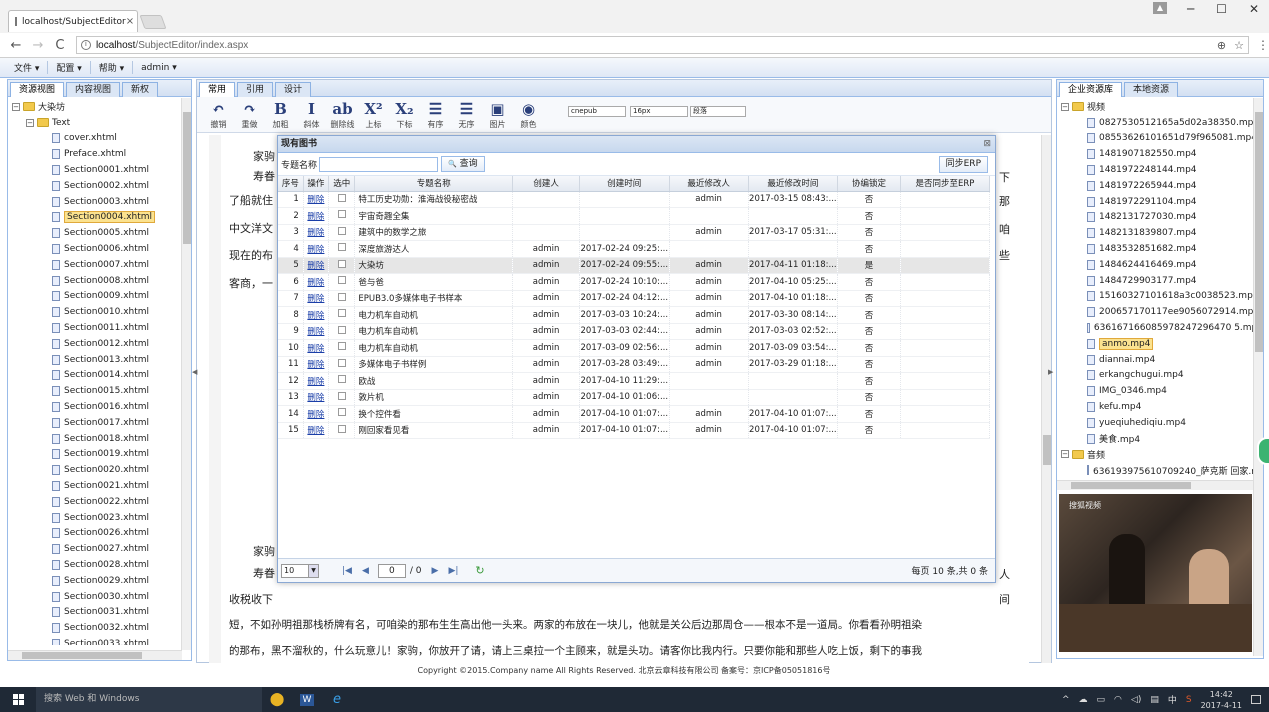  Describe the element at coordinates (159, 68) in the screenshot. I see `menu-user: admin ▾` at that location.